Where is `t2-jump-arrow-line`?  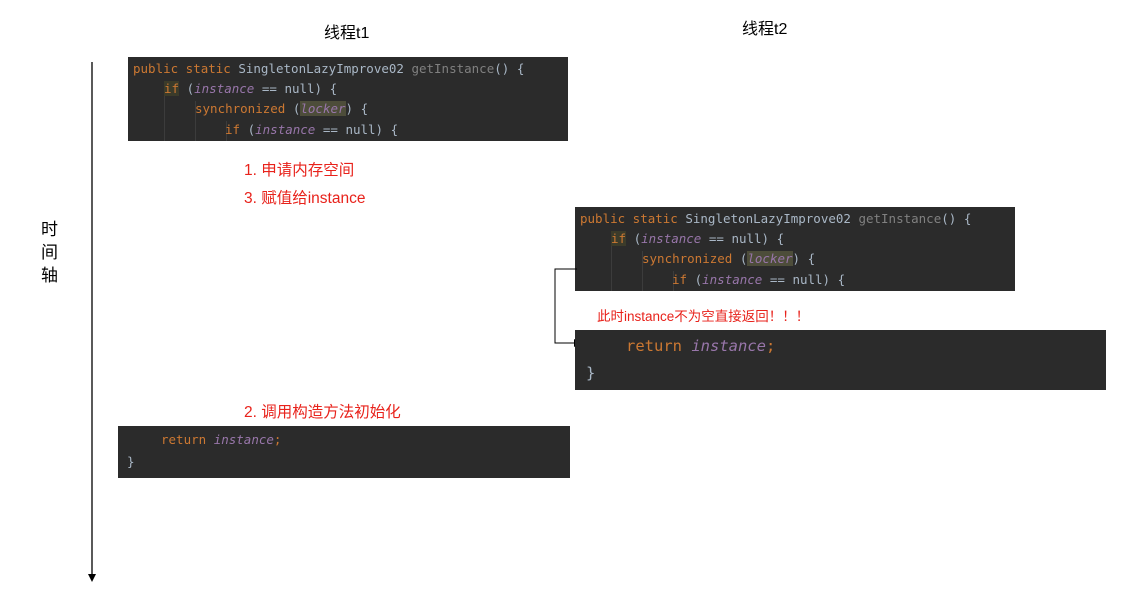
t2-jump-arrow-line is located at coordinates (565, 306).